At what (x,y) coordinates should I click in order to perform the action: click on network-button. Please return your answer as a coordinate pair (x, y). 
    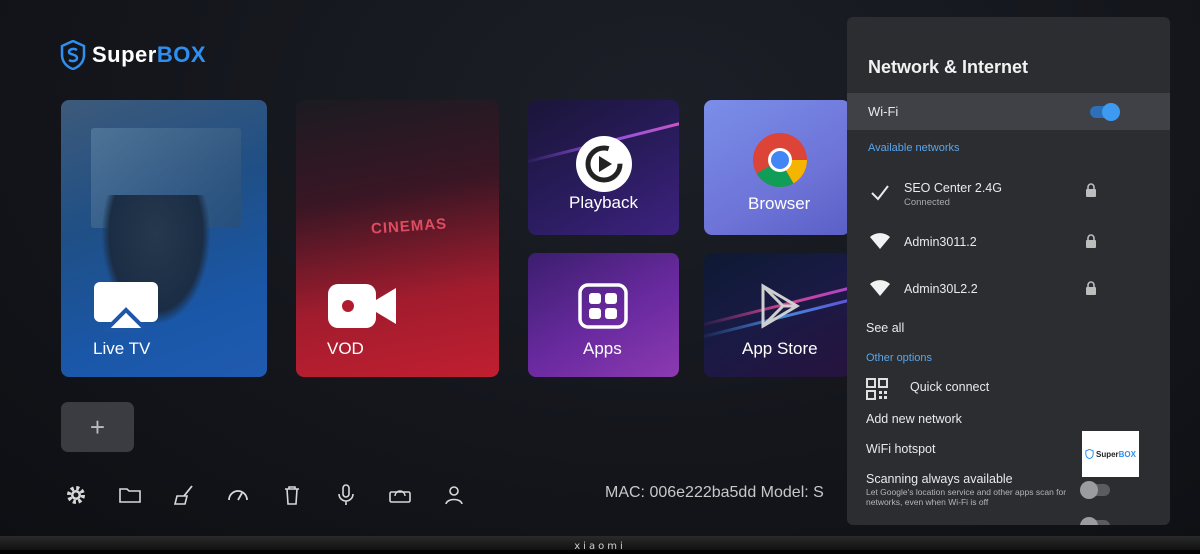
    Looking at the image, I should click on (400, 495).